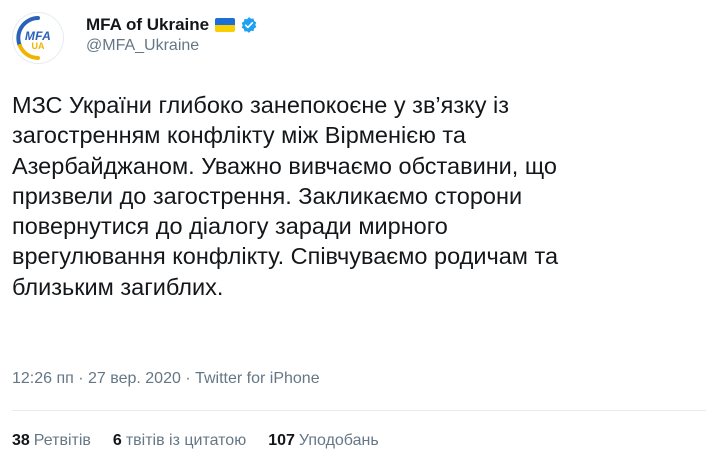 The height and width of the screenshot is (464, 718). I want to click on tweet-header: MFA UA MFA of Ukraine @MFA_Ukraine, so click(312, 38).